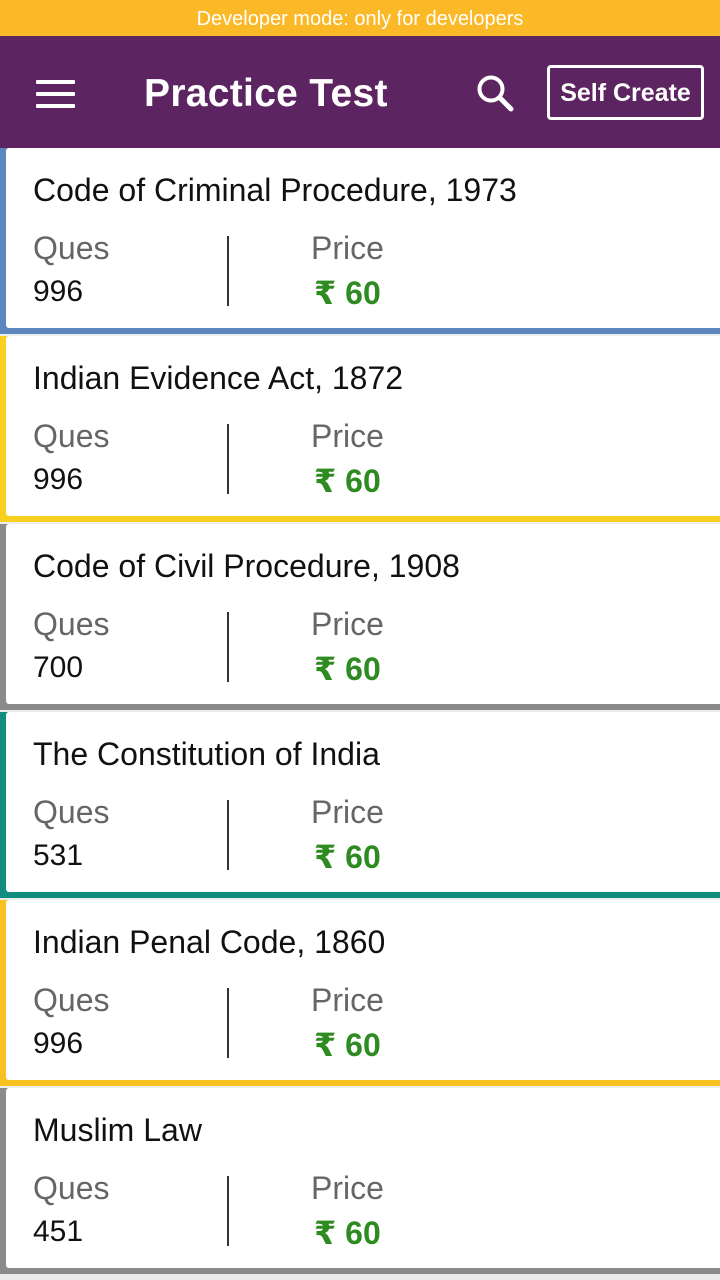  Describe the element at coordinates (58, 855) in the screenshot. I see `ques-count: 531` at that location.